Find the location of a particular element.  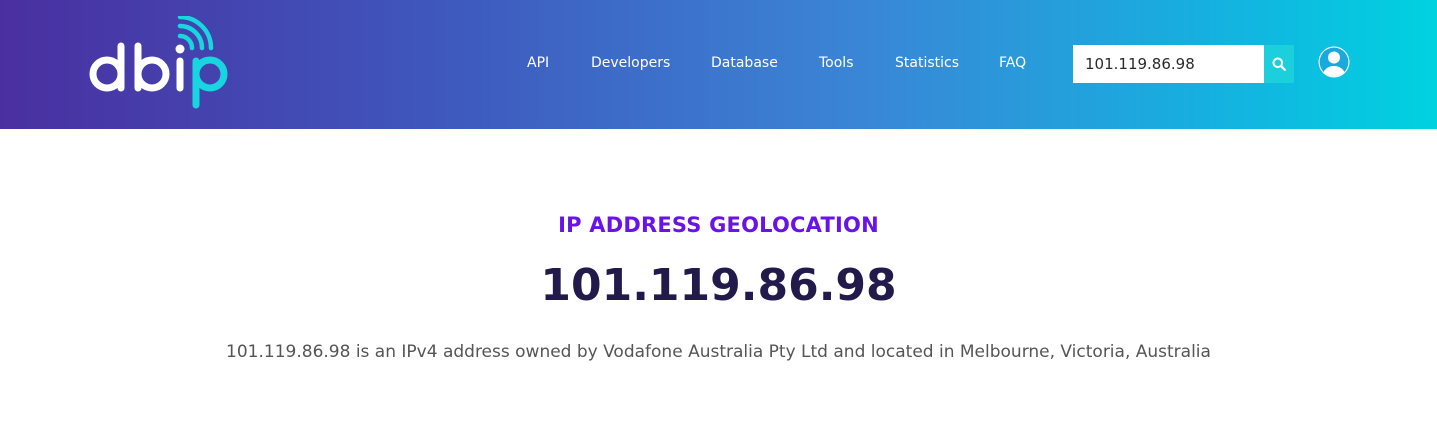

search-button is located at coordinates (1279, 64).